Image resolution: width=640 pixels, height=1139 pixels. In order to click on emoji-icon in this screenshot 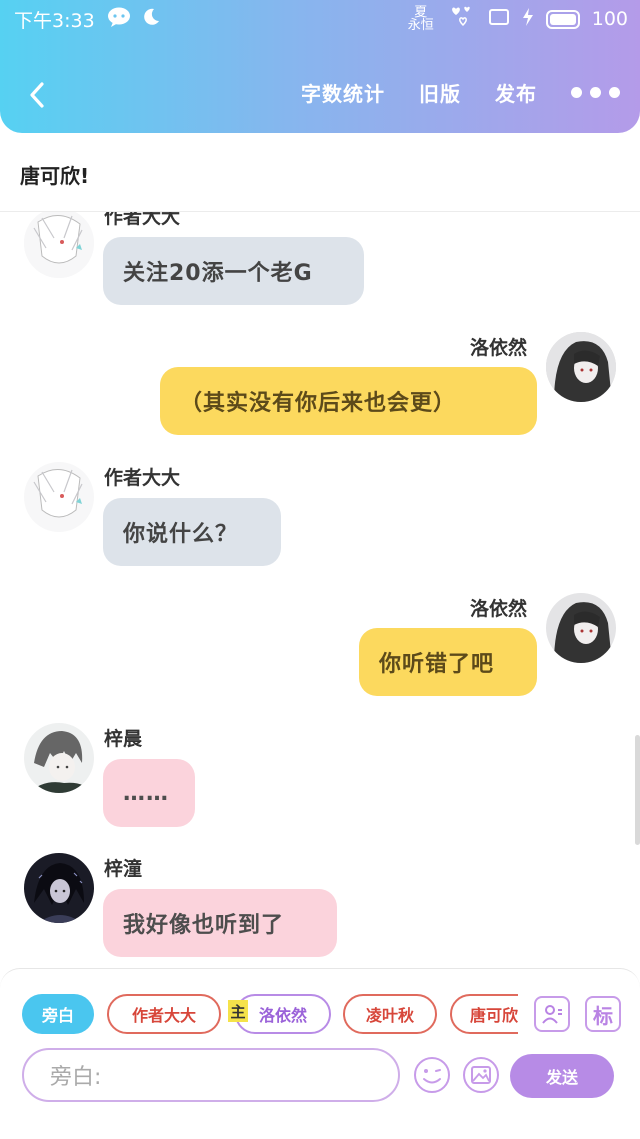, I will do `click(432, 1075)`.